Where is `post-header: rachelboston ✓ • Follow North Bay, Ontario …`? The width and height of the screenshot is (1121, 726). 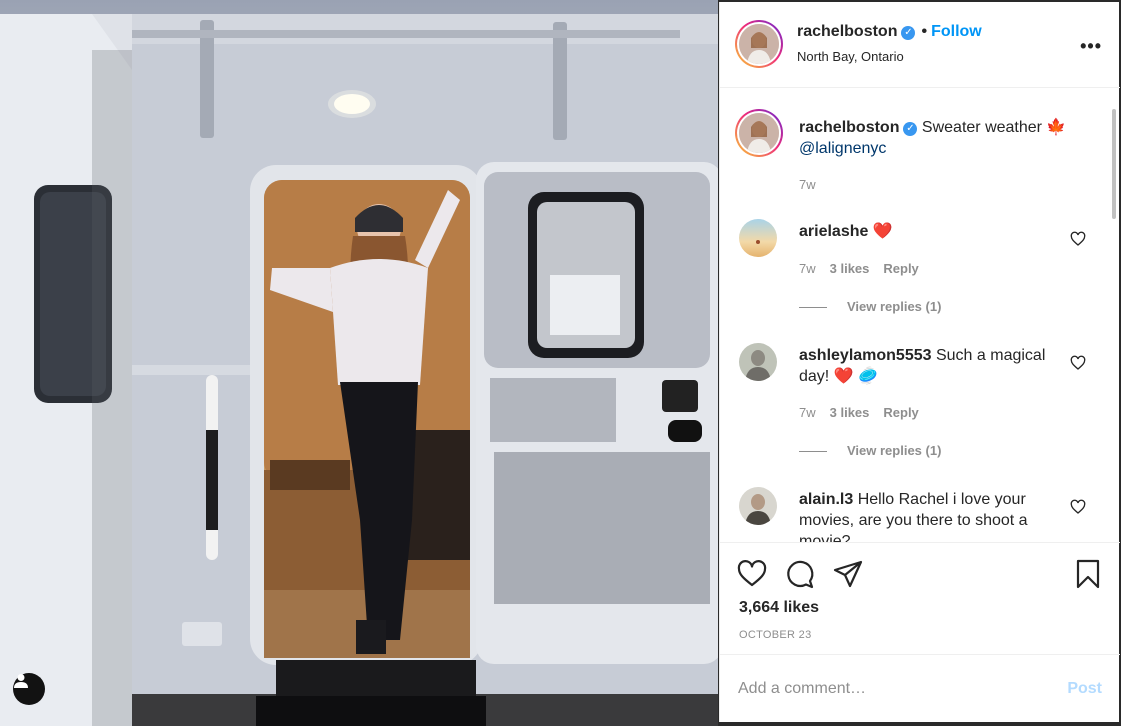 post-header: rachelboston ✓ • Follow North Bay, Ontario … is located at coordinates (920, 45).